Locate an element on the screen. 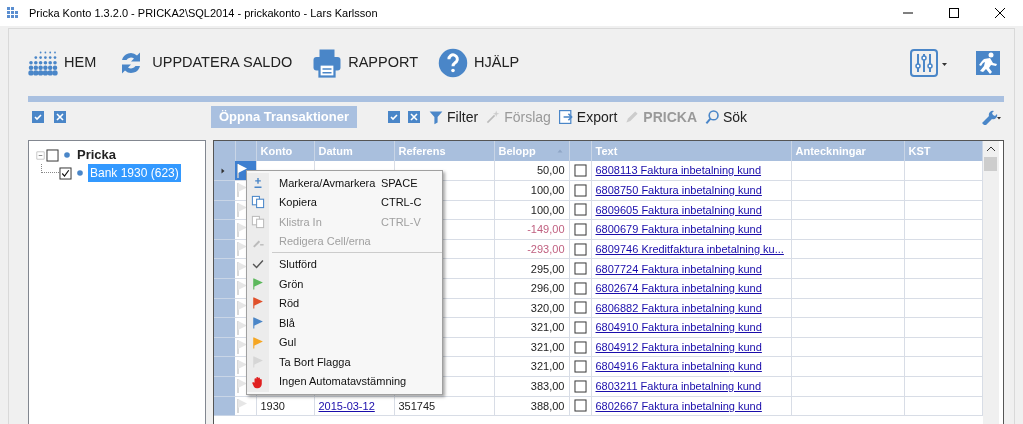 Image resolution: width=1023 pixels, height=424 pixels. menu-item: Ta Bort Flagga is located at coordinates (344, 362).